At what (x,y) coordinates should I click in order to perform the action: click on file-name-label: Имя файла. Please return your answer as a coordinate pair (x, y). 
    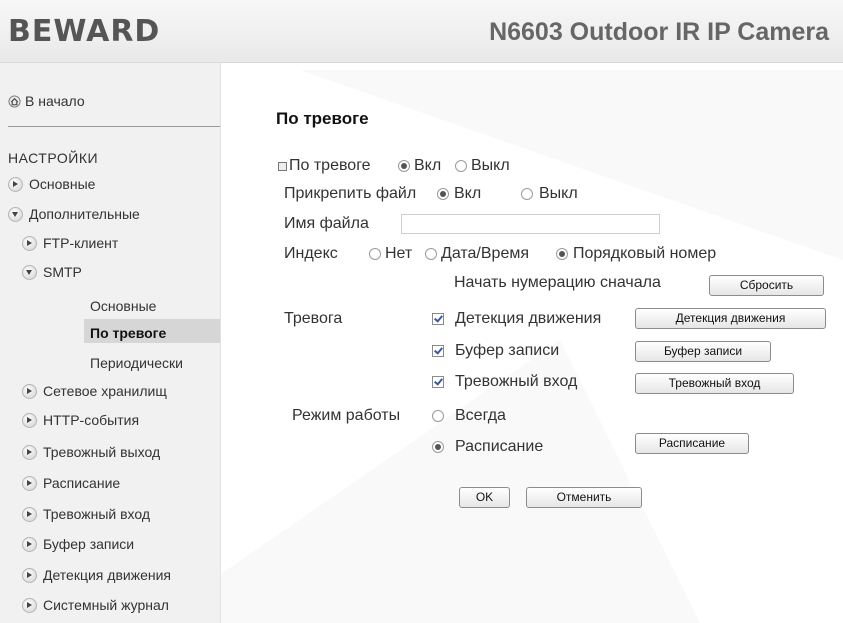
    Looking at the image, I should click on (326, 223).